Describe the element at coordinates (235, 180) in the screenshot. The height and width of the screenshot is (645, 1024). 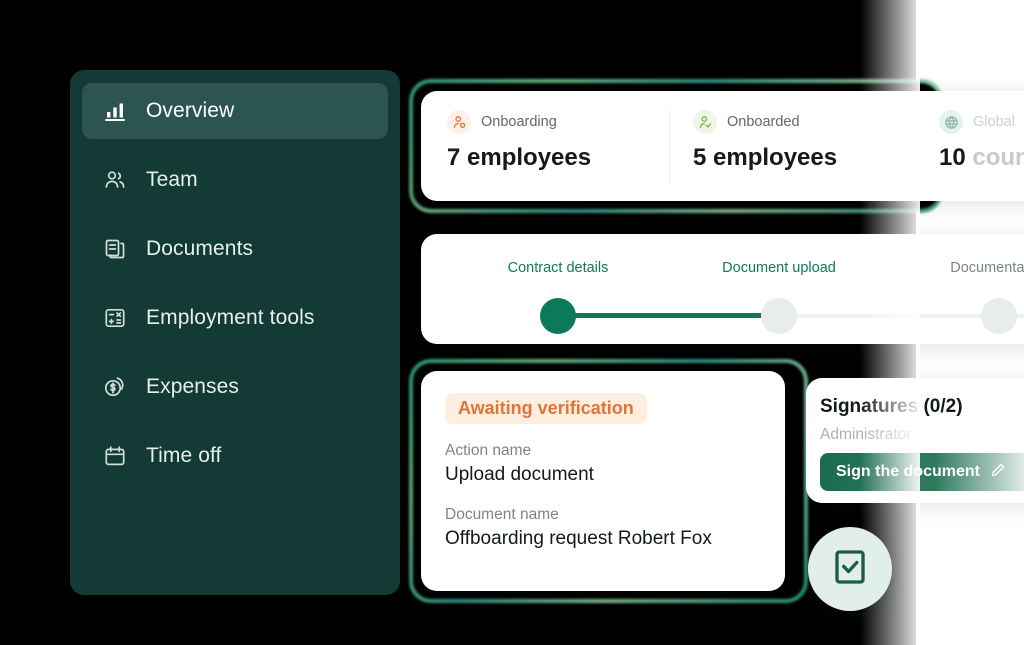
I see `sidebar-item-team: Team` at that location.